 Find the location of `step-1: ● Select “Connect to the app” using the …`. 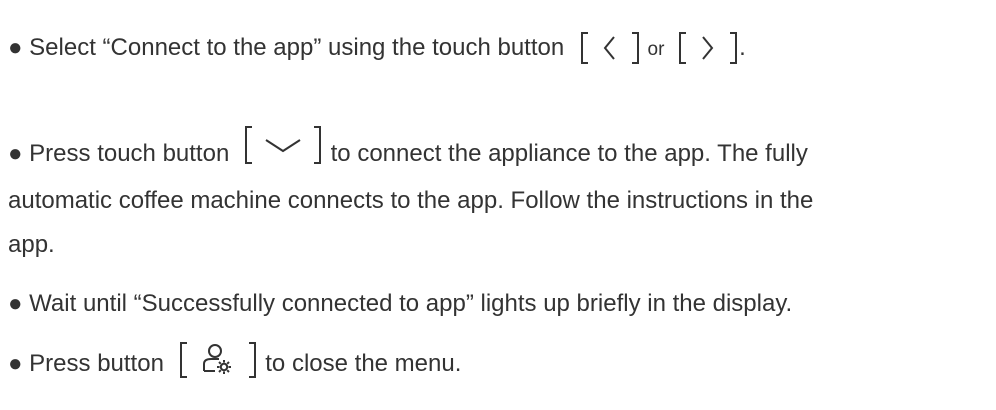

step-1: ● Select “Connect to the app” using the … is located at coordinates (377, 48).